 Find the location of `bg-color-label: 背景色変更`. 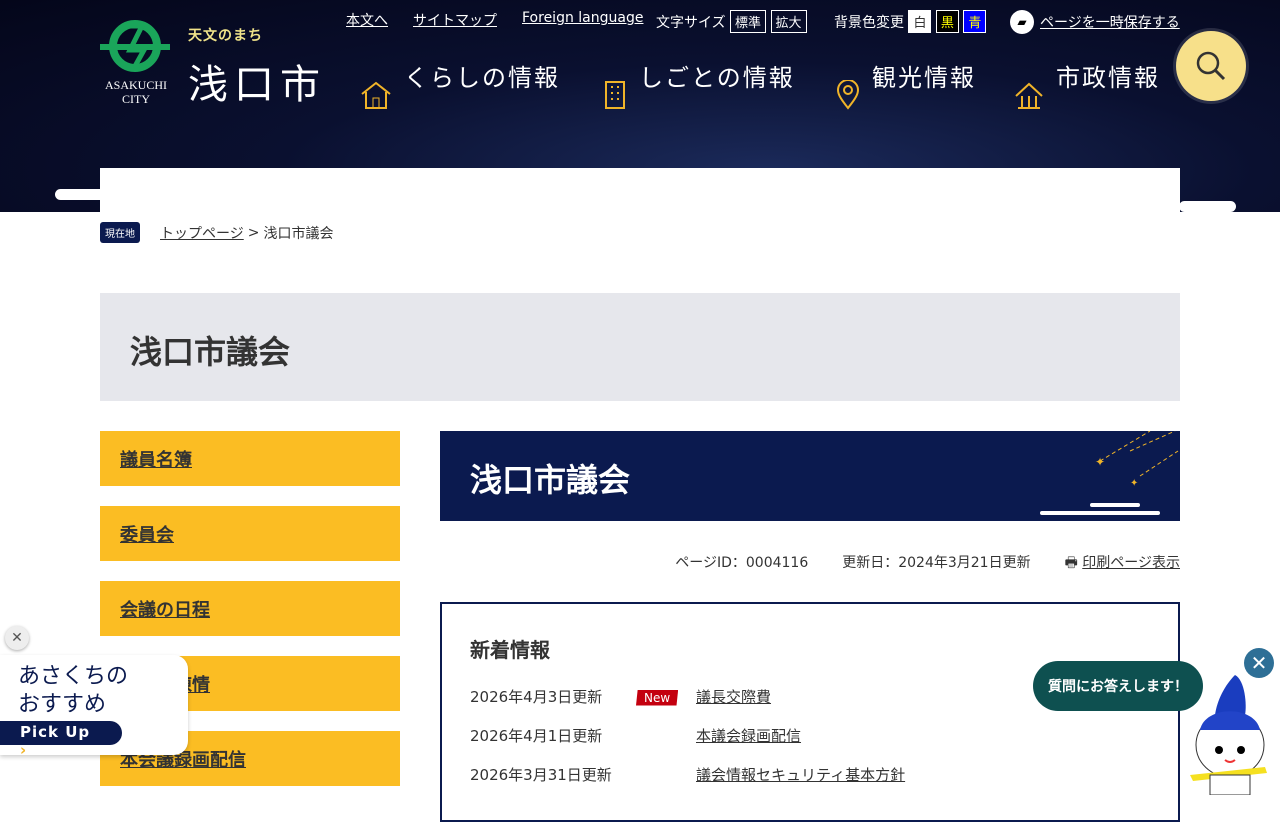

bg-color-label: 背景色変更 is located at coordinates (869, 23).